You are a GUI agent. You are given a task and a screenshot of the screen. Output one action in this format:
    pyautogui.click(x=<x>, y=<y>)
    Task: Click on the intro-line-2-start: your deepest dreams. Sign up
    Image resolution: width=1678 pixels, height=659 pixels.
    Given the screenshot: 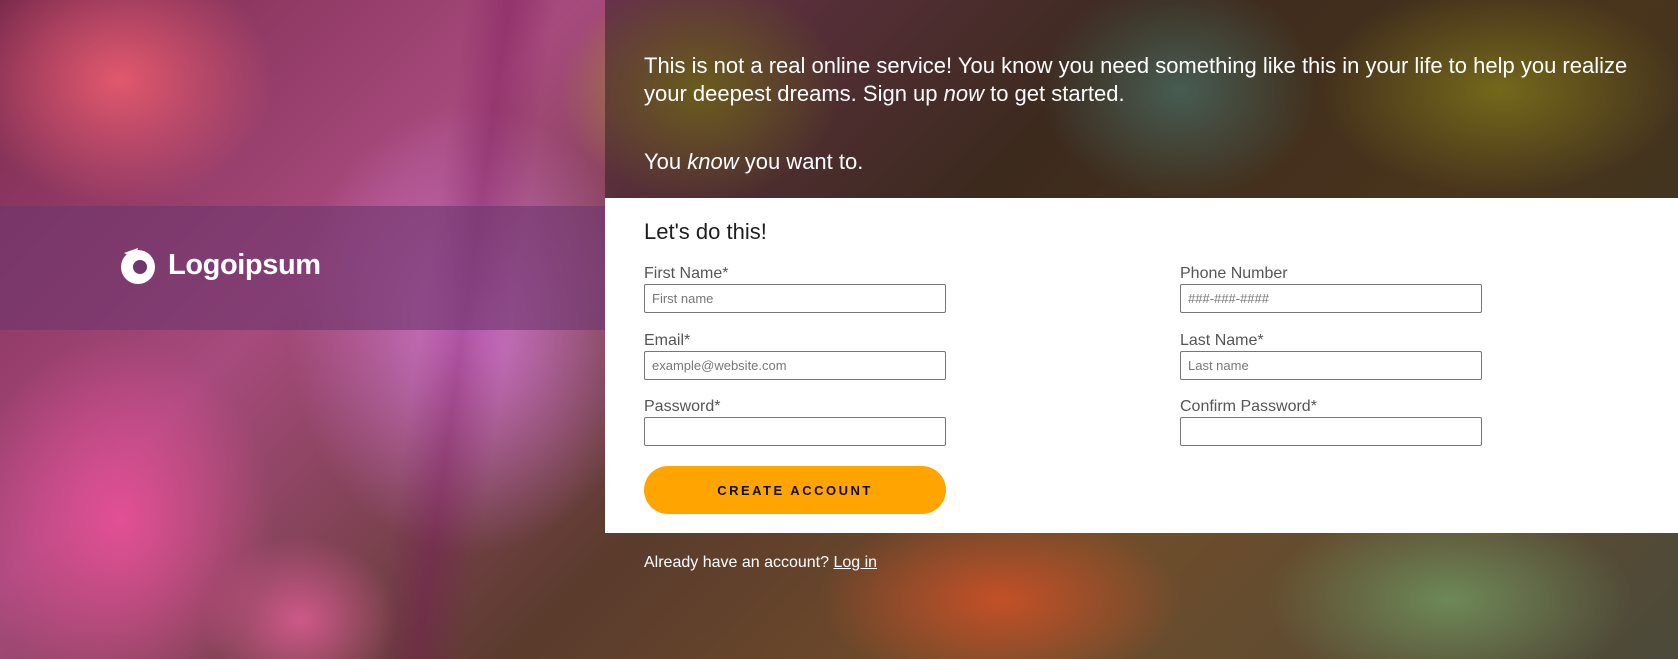 What is the action you would take?
    pyautogui.click(x=794, y=93)
    